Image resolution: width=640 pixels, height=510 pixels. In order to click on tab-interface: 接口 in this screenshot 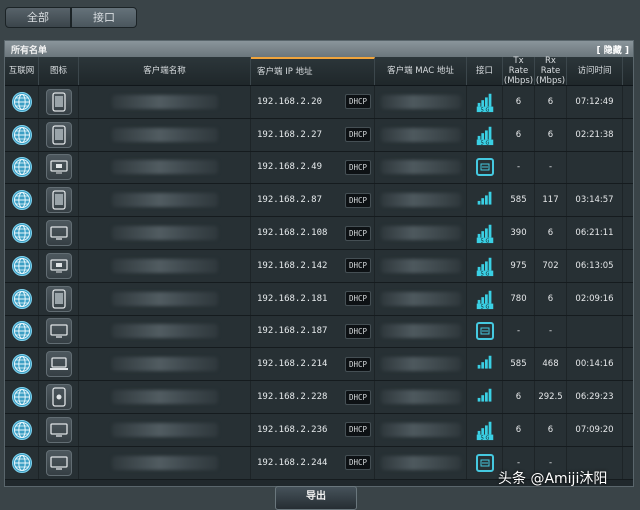, I will do `click(104, 17)`.